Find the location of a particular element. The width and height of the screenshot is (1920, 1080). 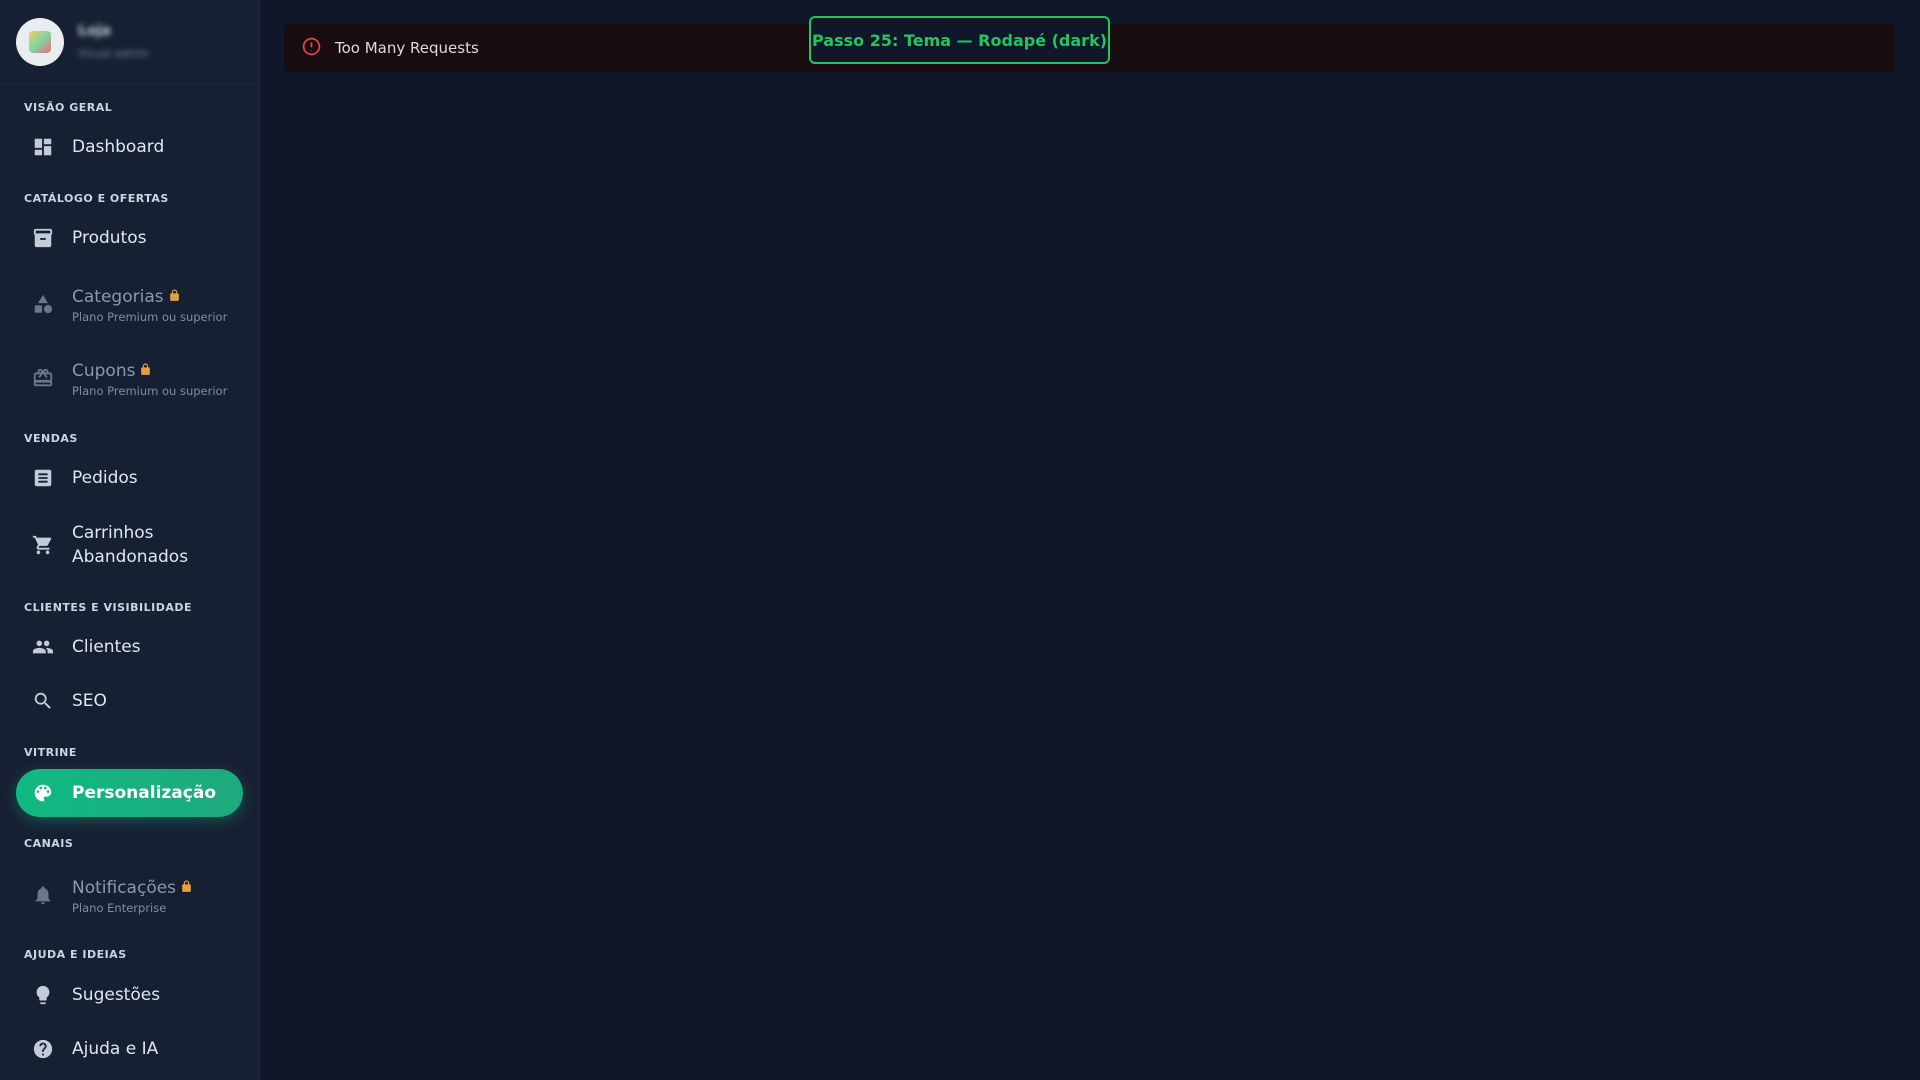

sidebar-item-label: SEO is located at coordinates (89, 701).